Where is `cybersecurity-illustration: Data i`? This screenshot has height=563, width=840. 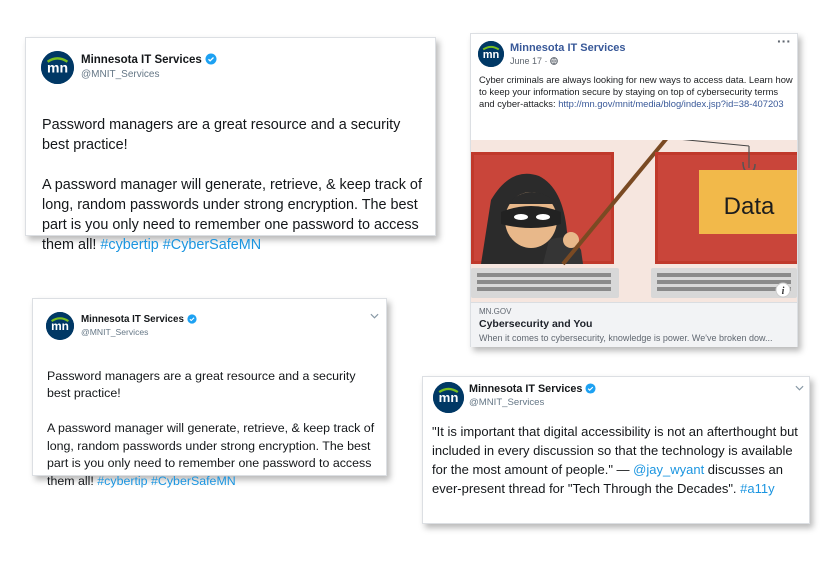
cybersecurity-illustration: Data i is located at coordinates (634, 221).